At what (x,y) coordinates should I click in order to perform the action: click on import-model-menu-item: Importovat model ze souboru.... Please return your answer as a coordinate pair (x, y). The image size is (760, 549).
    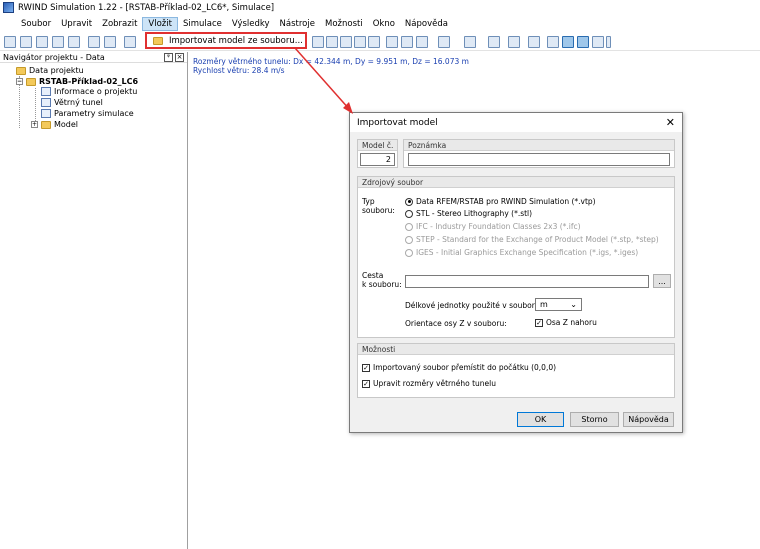
    Looking at the image, I should click on (226, 40).